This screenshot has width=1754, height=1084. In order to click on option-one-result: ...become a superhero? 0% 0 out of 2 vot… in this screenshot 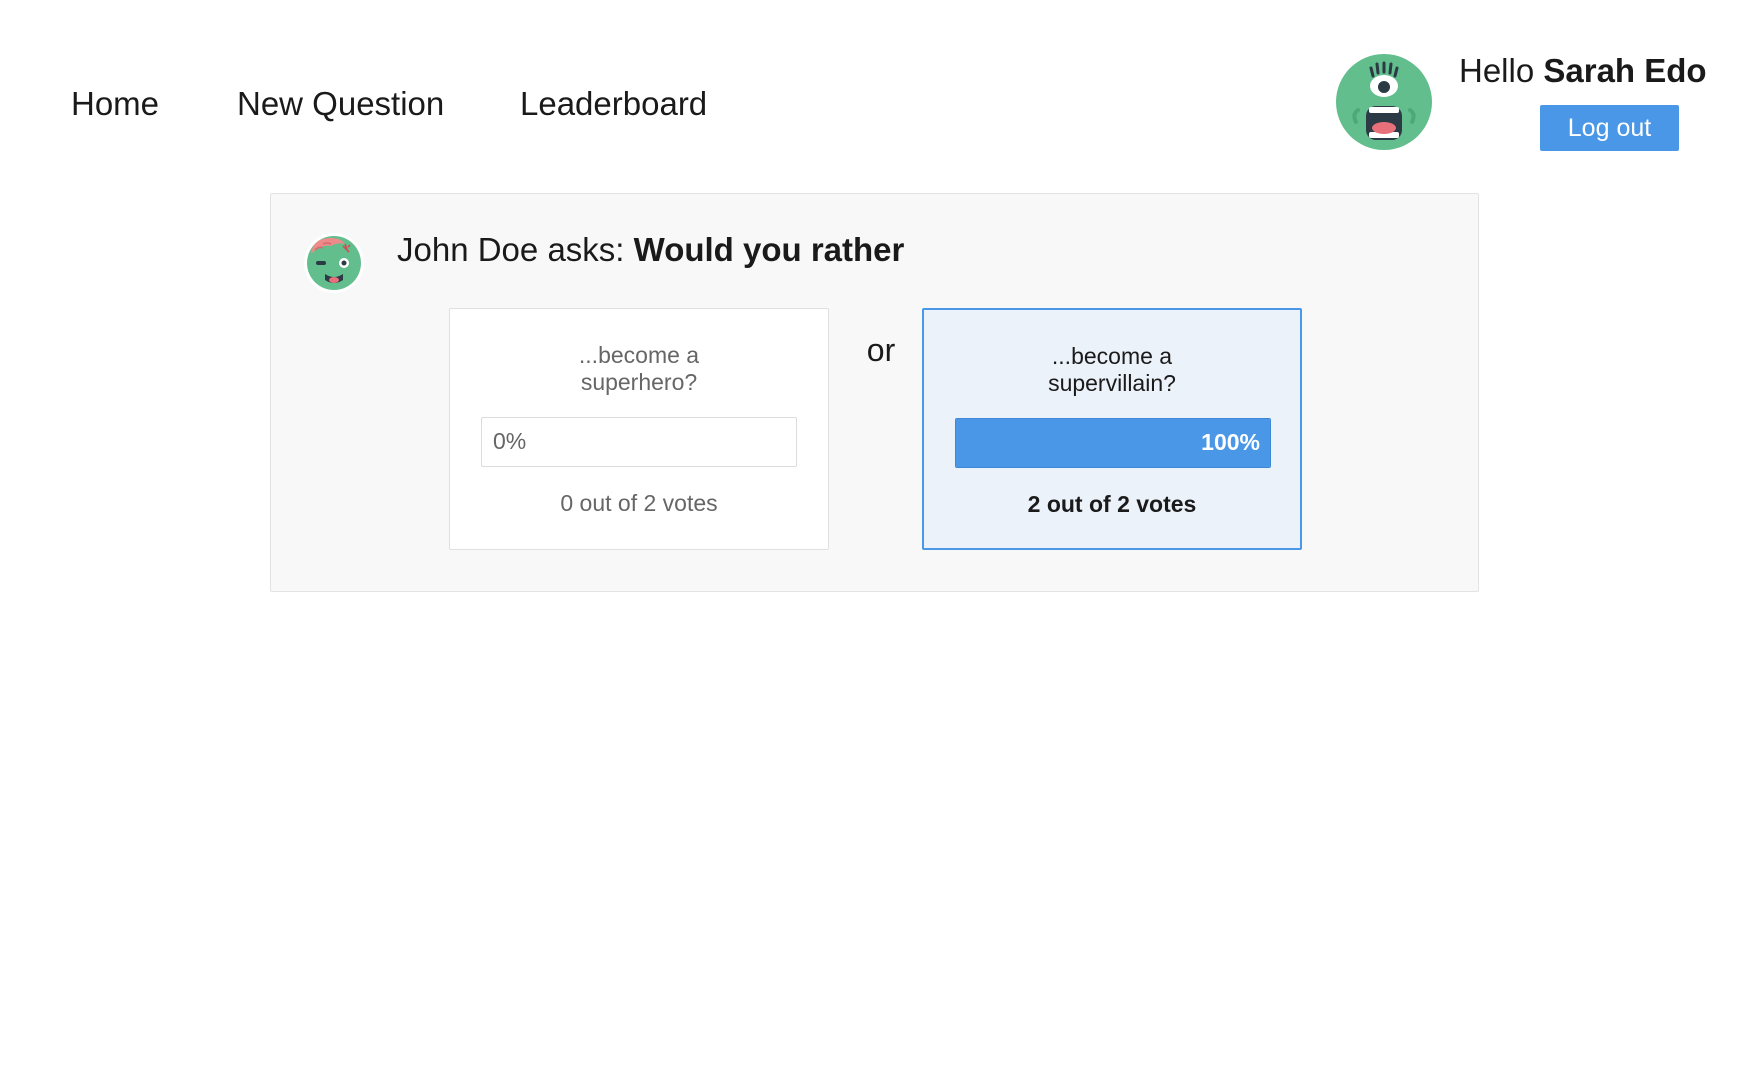, I will do `click(639, 429)`.